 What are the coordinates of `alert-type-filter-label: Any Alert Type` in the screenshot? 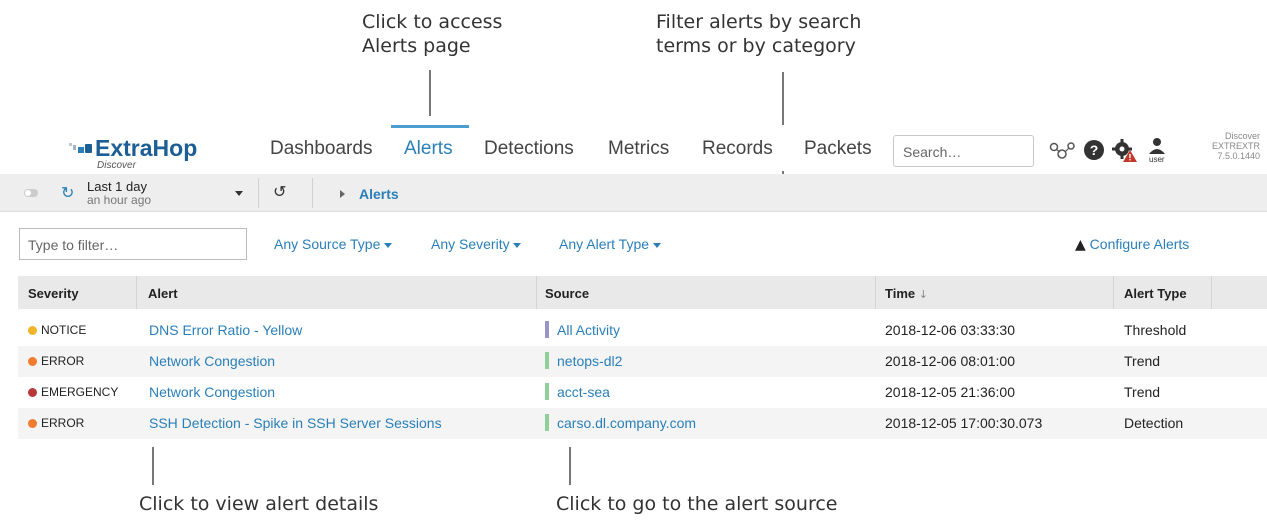 It's located at (604, 244).